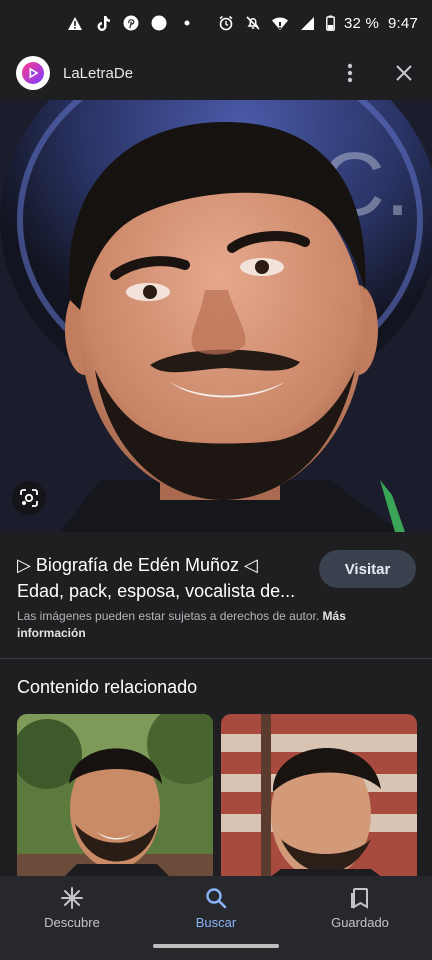 The width and height of the screenshot is (432, 960). I want to click on asterisk-icon, so click(72, 898).